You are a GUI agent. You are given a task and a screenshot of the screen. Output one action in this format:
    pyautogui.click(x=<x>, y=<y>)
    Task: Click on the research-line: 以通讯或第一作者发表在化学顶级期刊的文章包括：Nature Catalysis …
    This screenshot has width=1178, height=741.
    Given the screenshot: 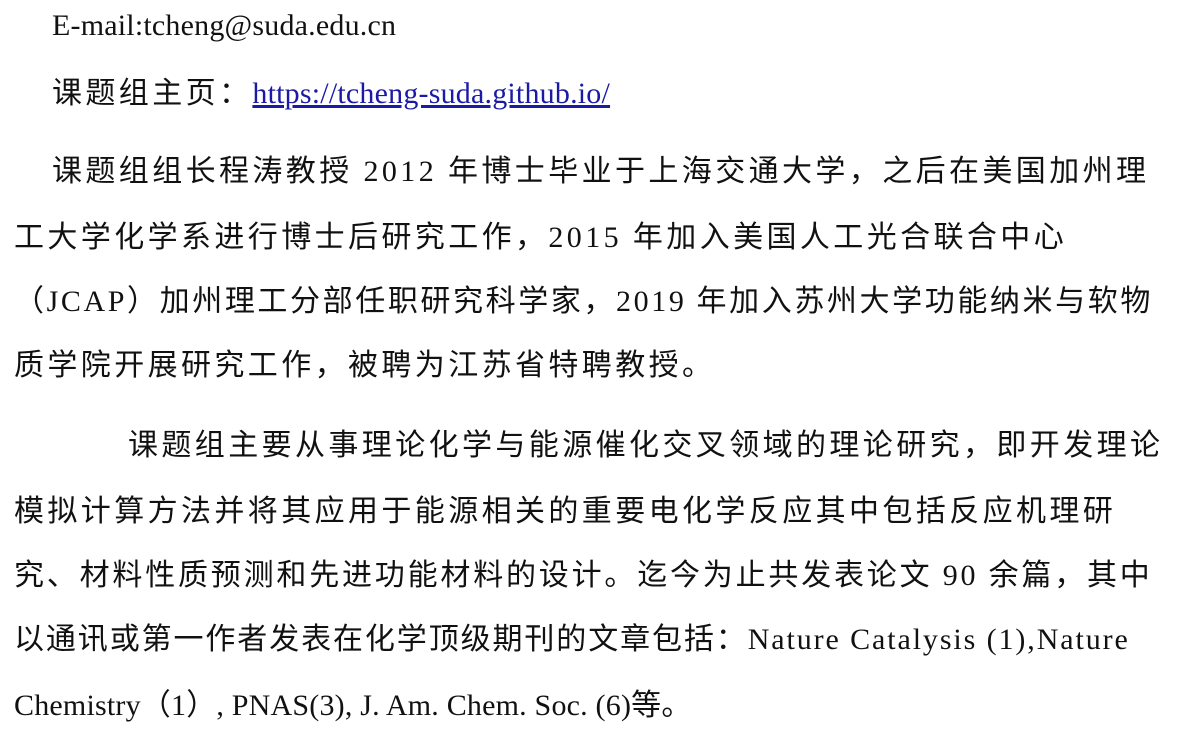 What is the action you would take?
    pyautogui.click(x=572, y=639)
    